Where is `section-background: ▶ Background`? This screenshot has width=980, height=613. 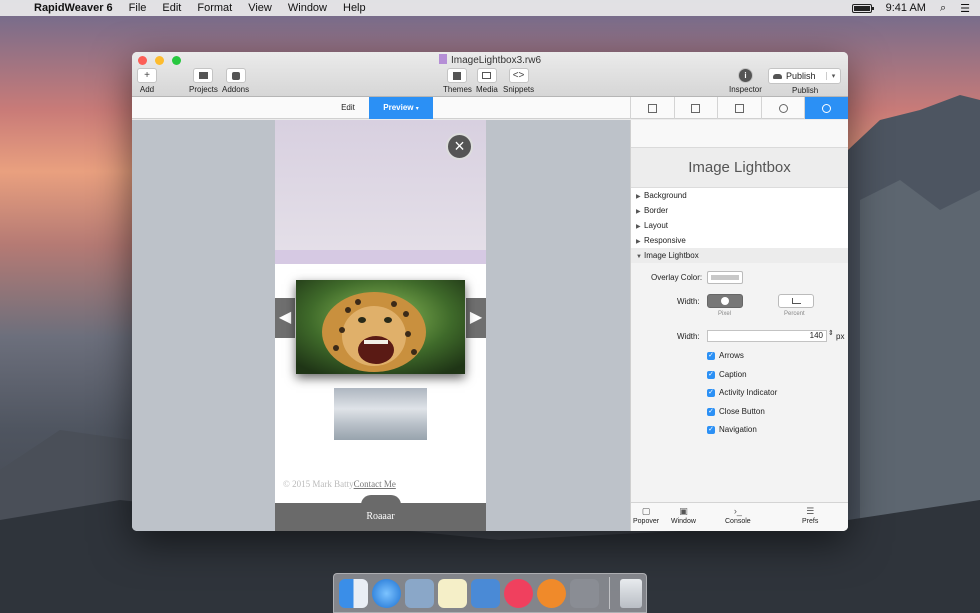
section-background: ▶ Background is located at coordinates (739, 195).